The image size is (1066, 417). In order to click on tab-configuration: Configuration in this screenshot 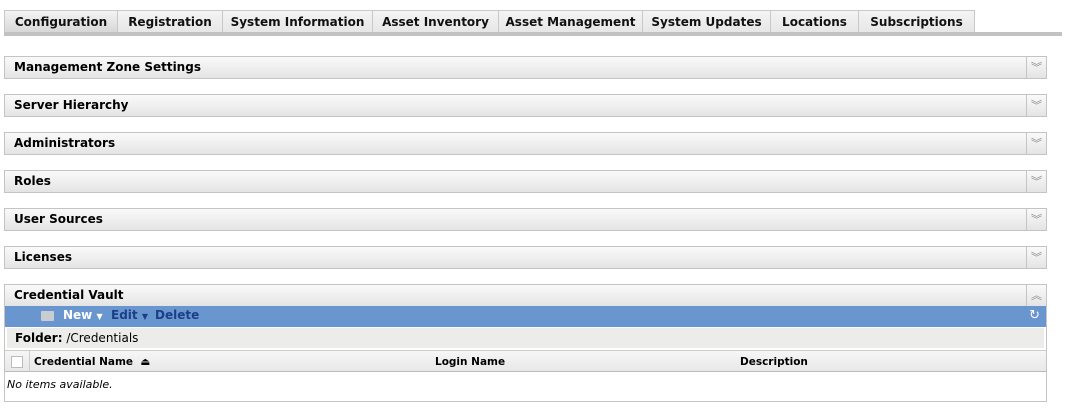, I will do `click(61, 21)`.